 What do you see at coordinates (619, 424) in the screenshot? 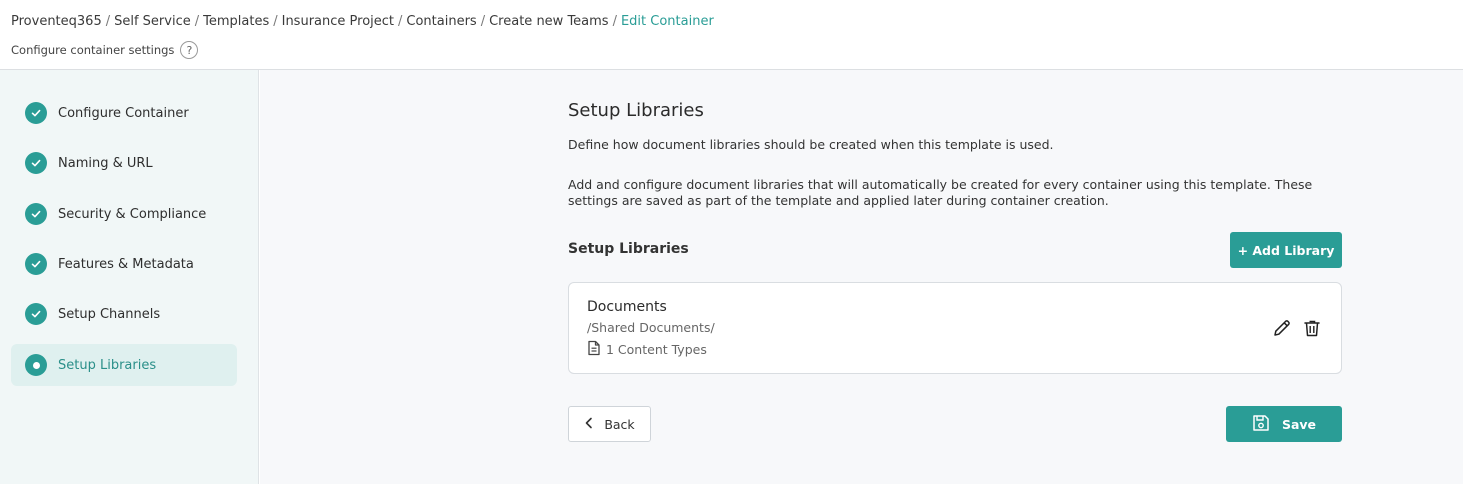
I see `back-button-label: Back` at bounding box center [619, 424].